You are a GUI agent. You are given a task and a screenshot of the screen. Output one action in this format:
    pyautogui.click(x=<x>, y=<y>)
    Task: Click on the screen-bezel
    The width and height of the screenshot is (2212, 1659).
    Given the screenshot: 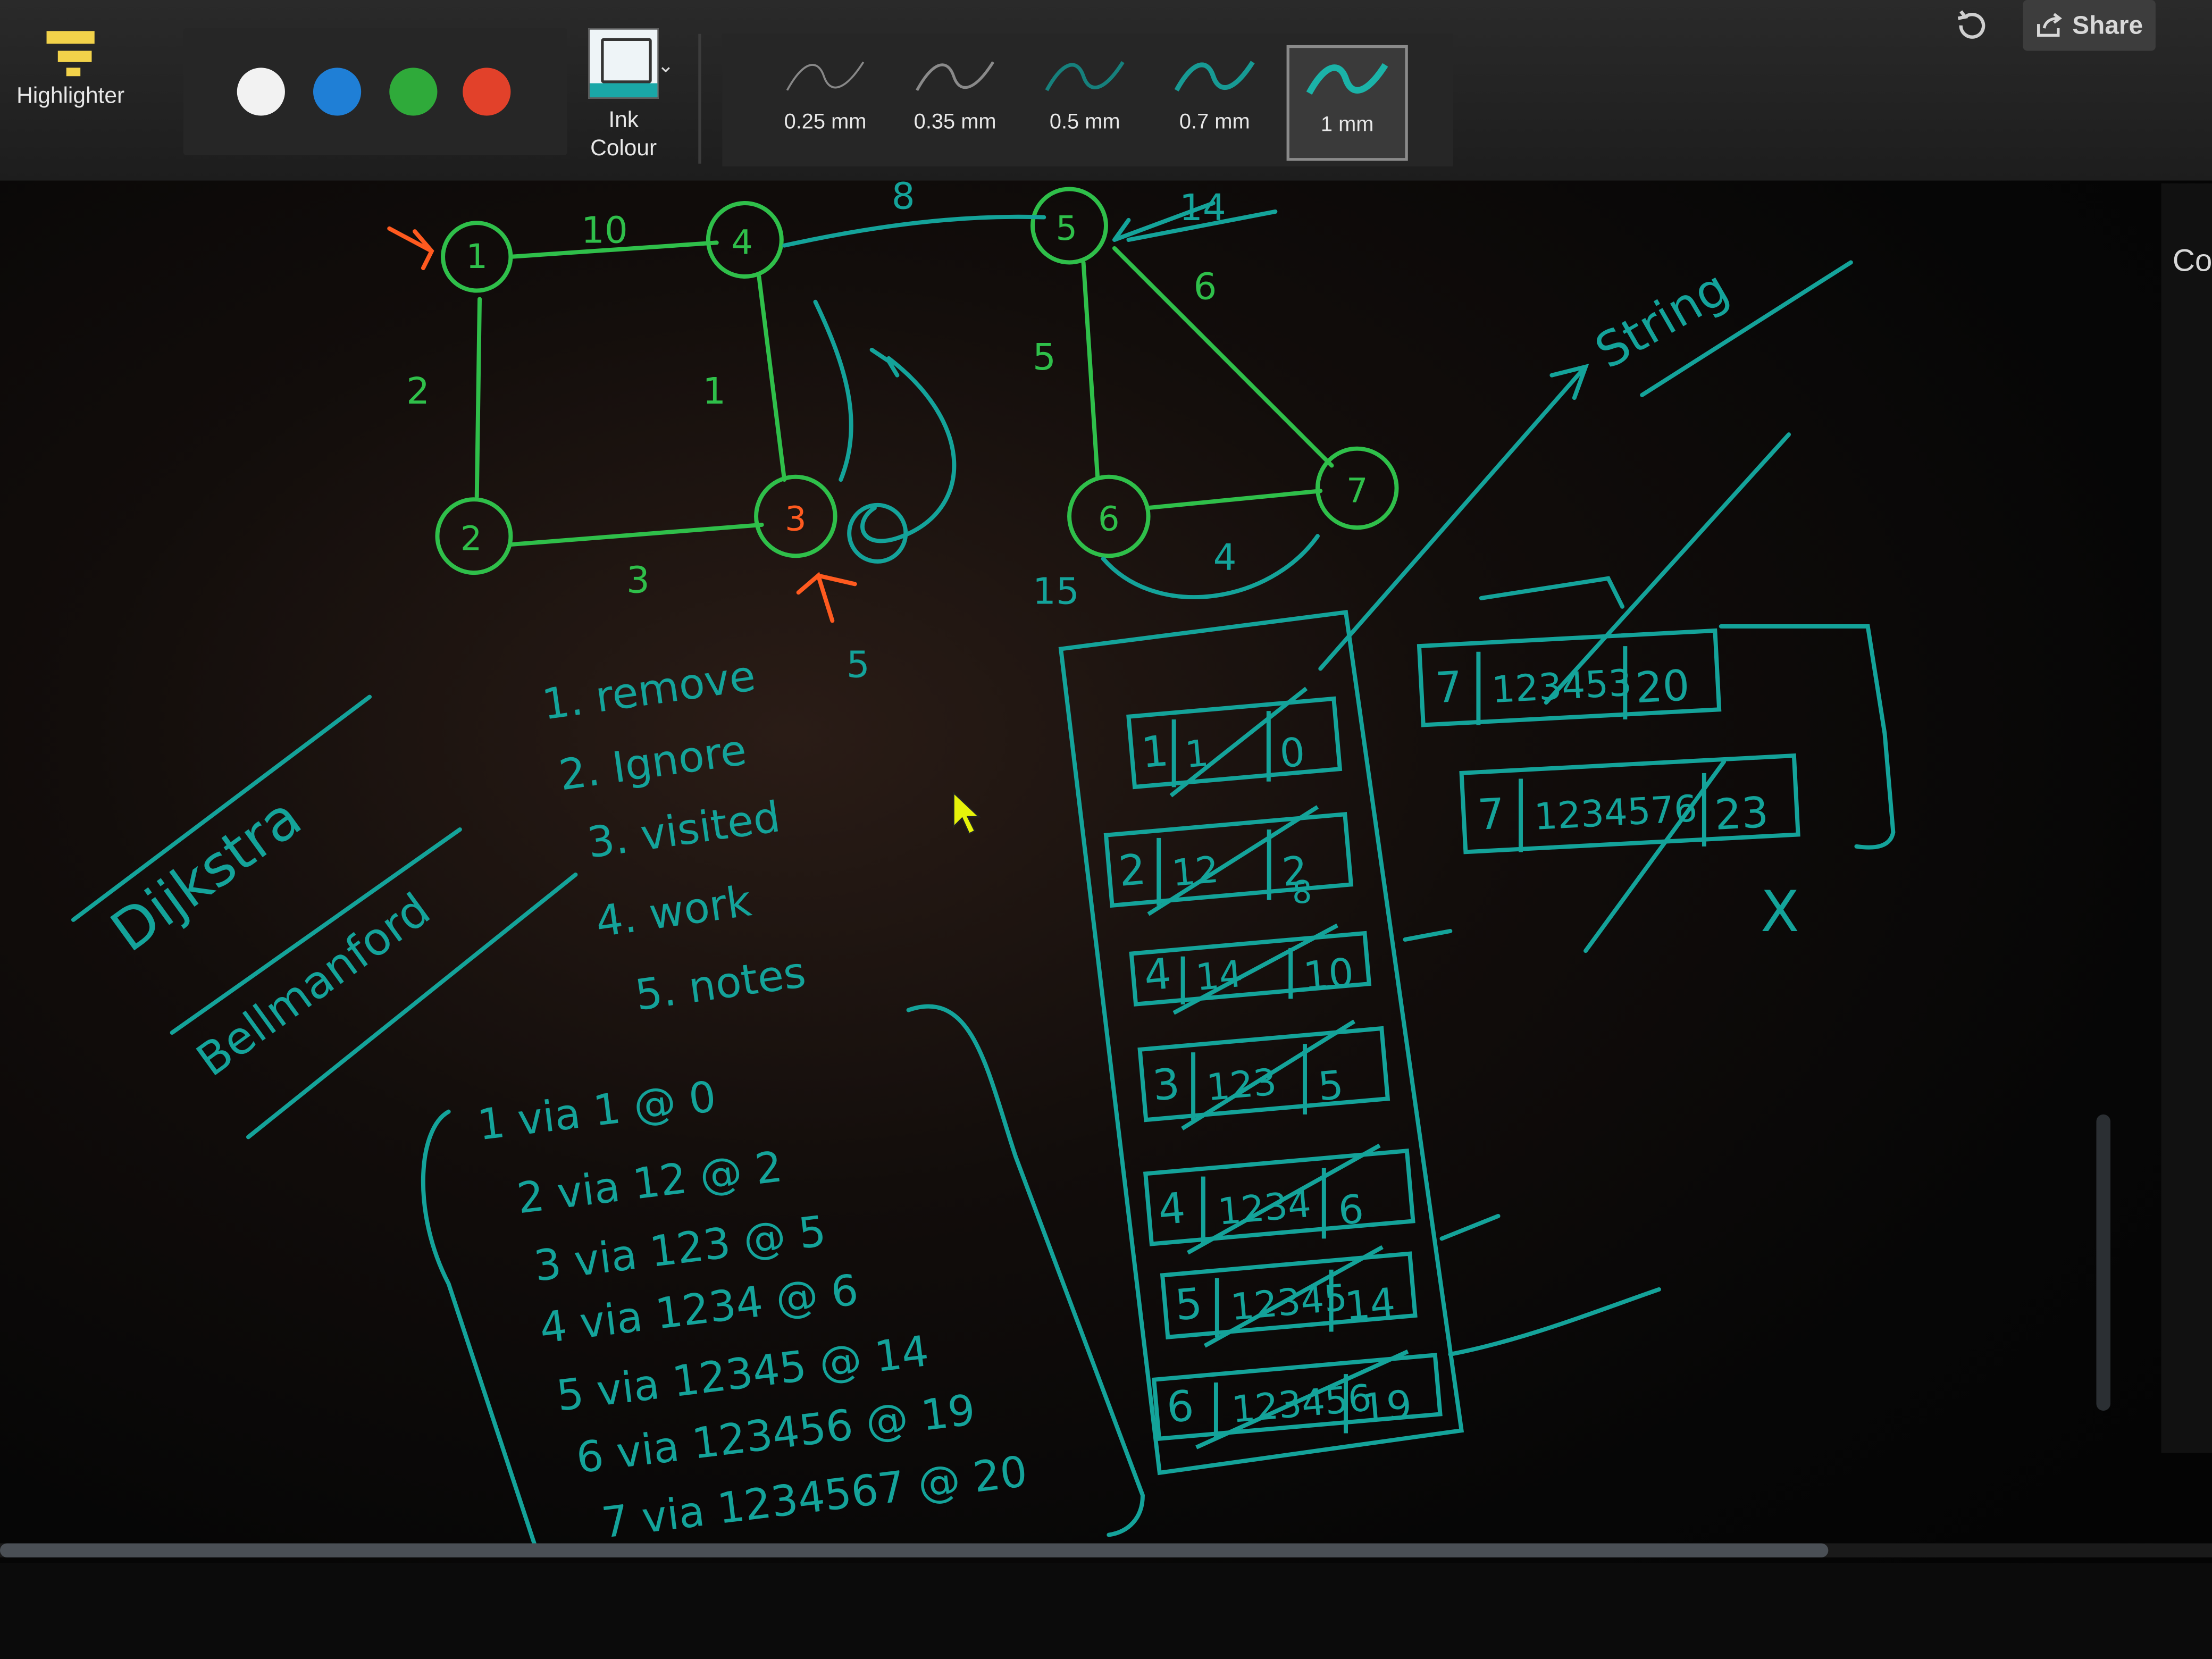 What is the action you would take?
    pyautogui.click(x=1106, y=1611)
    